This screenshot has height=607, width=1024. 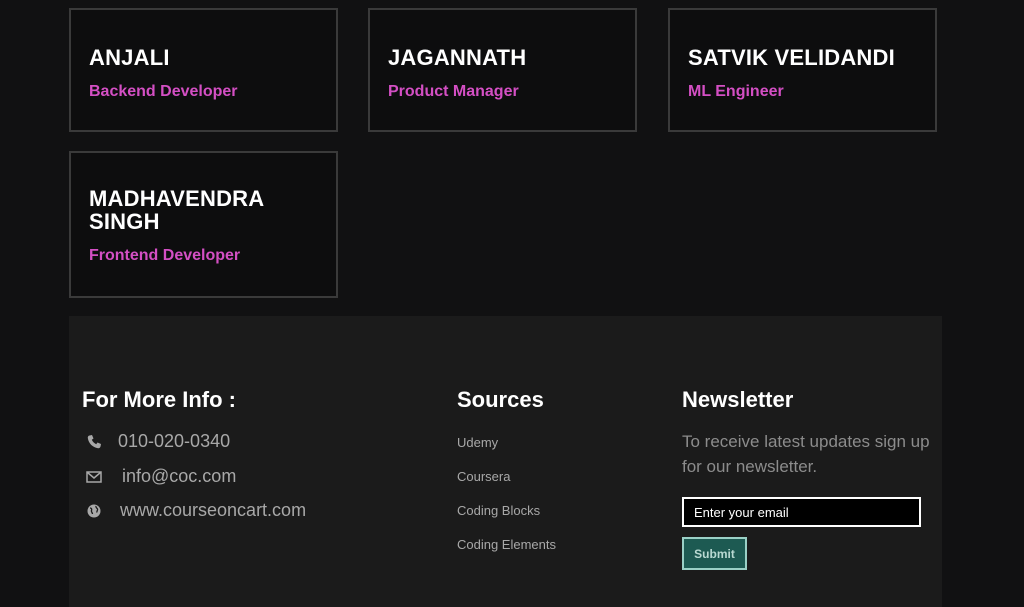 I want to click on team-card: JAGANNATH Product Manager, so click(x=502, y=70).